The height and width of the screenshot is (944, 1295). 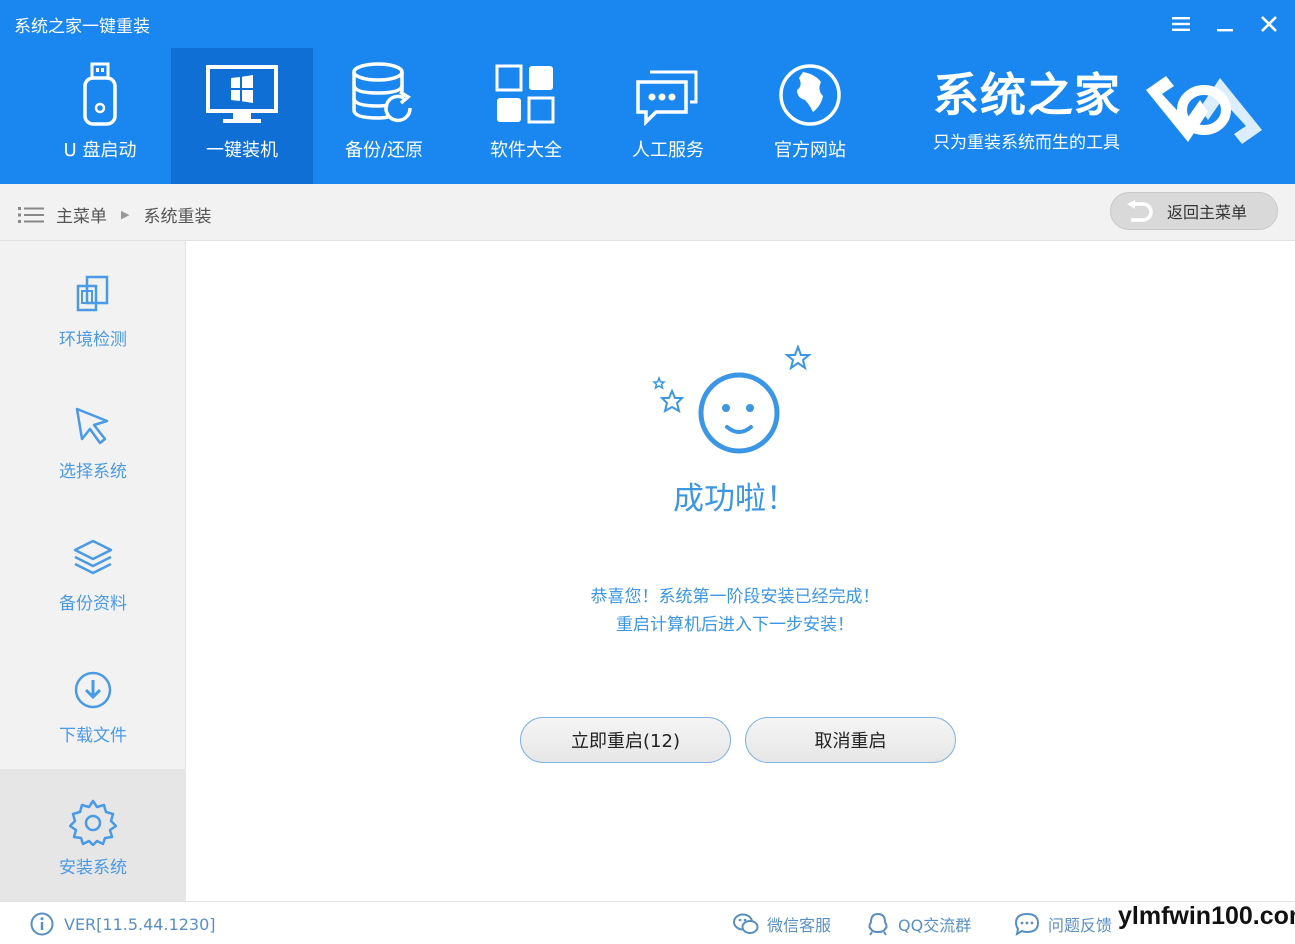 I want to click on nav-label: 官方网站, so click(x=810, y=150).